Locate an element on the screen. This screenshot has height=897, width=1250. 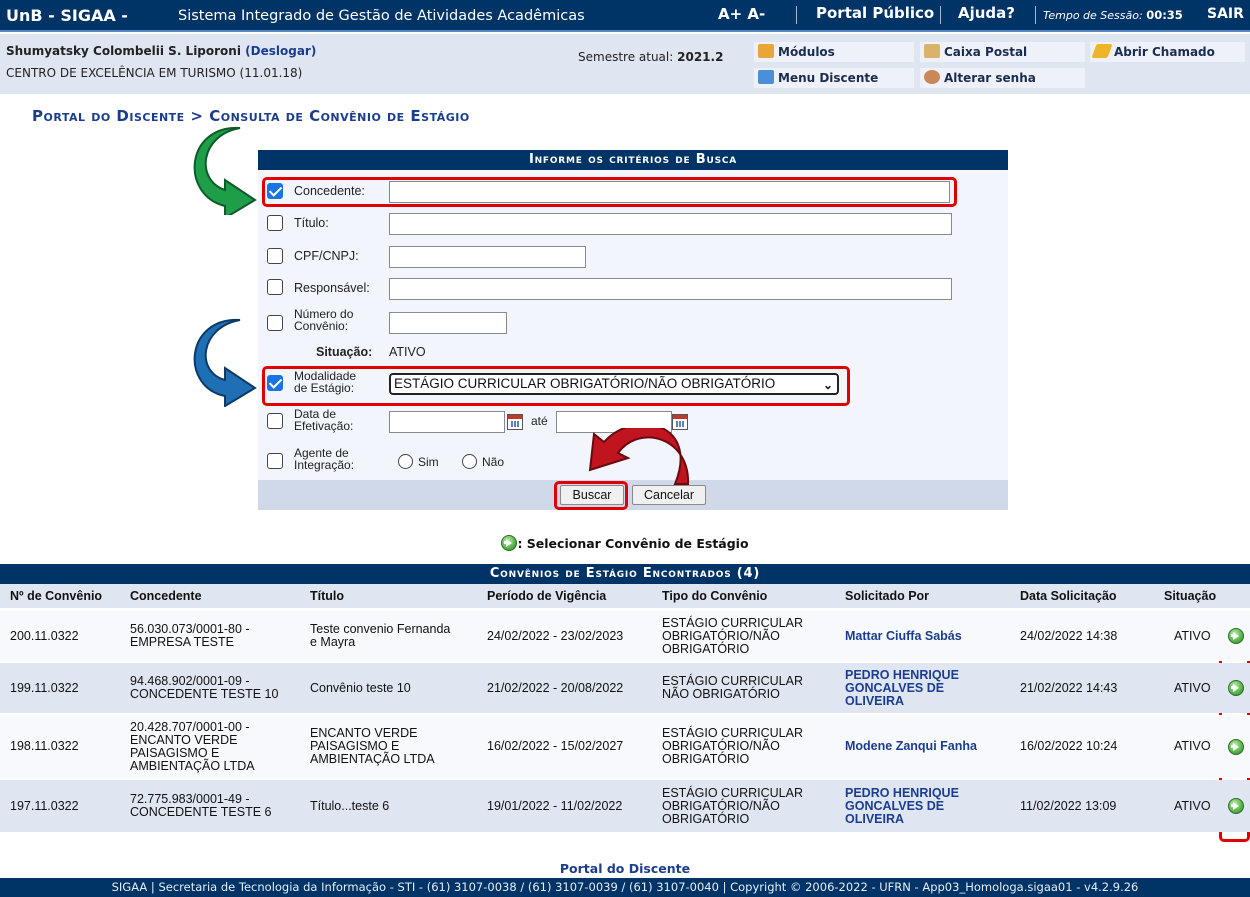
numero-input is located at coordinates (448, 323).